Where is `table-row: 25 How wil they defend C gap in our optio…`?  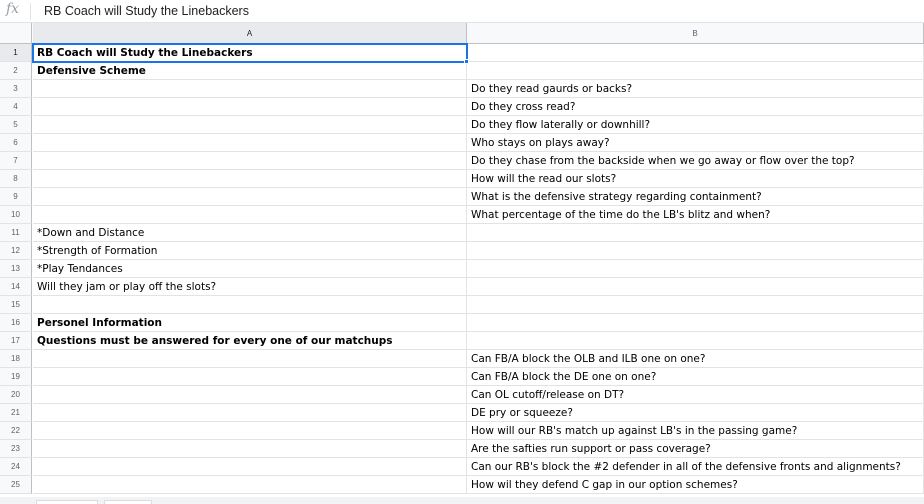 table-row: 25 How wil they defend C gap in our optio… is located at coordinates (462, 485).